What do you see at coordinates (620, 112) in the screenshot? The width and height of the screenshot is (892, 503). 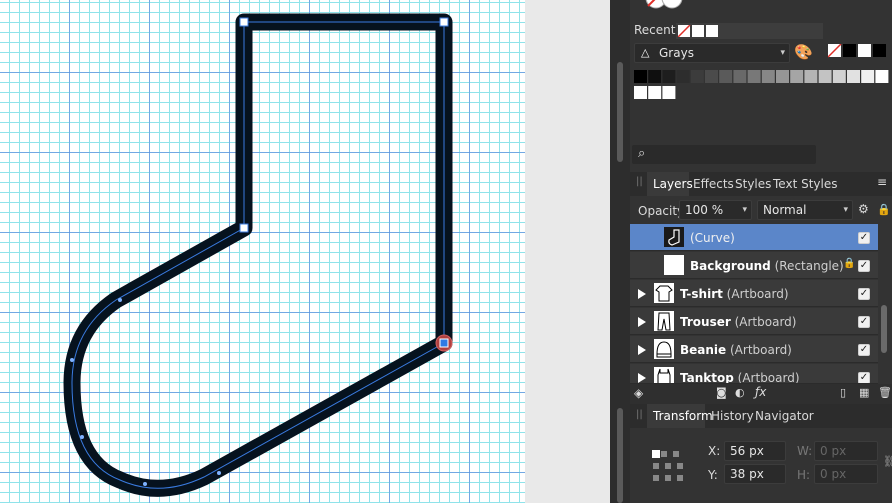 I see `swatches-scrollbar` at bounding box center [620, 112].